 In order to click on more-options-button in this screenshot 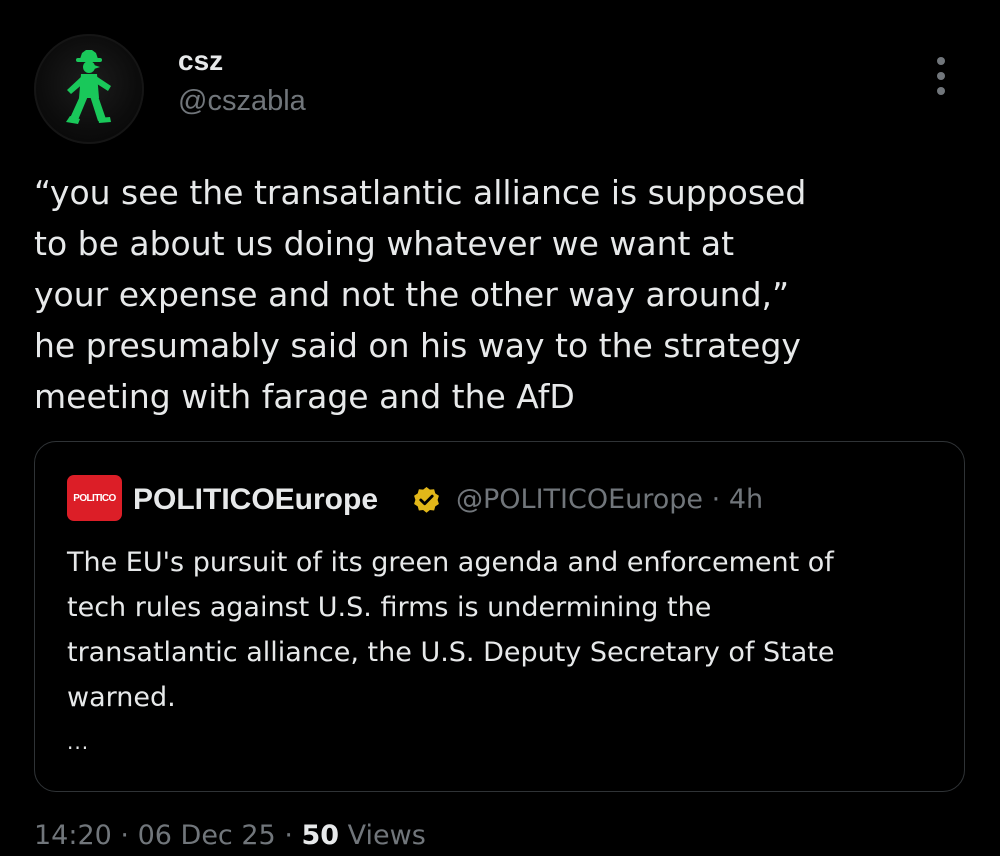, I will do `click(941, 76)`.